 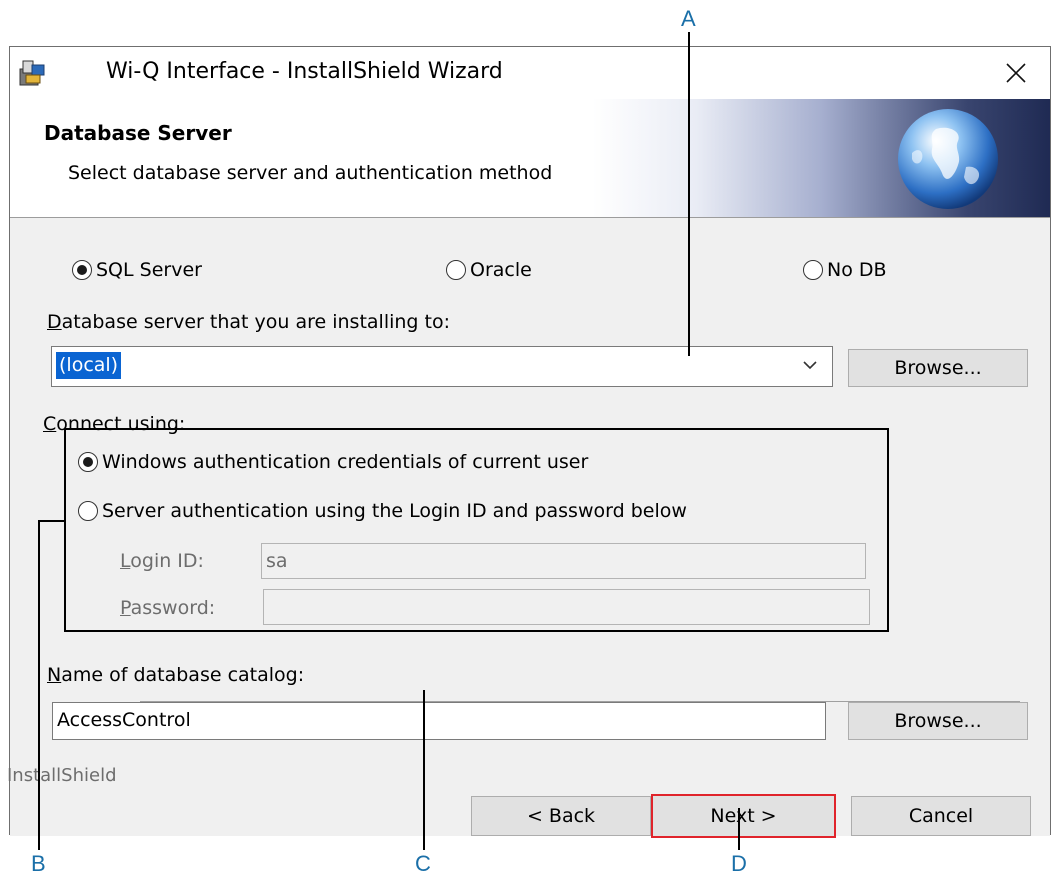 What do you see at coordinates (739, 863) in the screenshot?
I see `callout-d: D` at bounding box center [739, 863].